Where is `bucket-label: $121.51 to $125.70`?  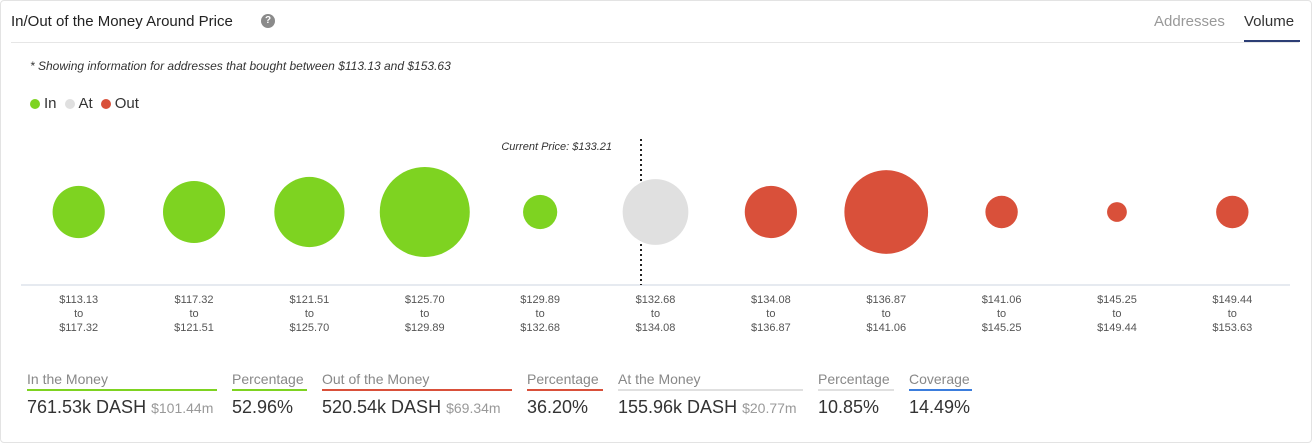 bucket-label: $121.51 to $125.70 is located at coordinates (309, 314).